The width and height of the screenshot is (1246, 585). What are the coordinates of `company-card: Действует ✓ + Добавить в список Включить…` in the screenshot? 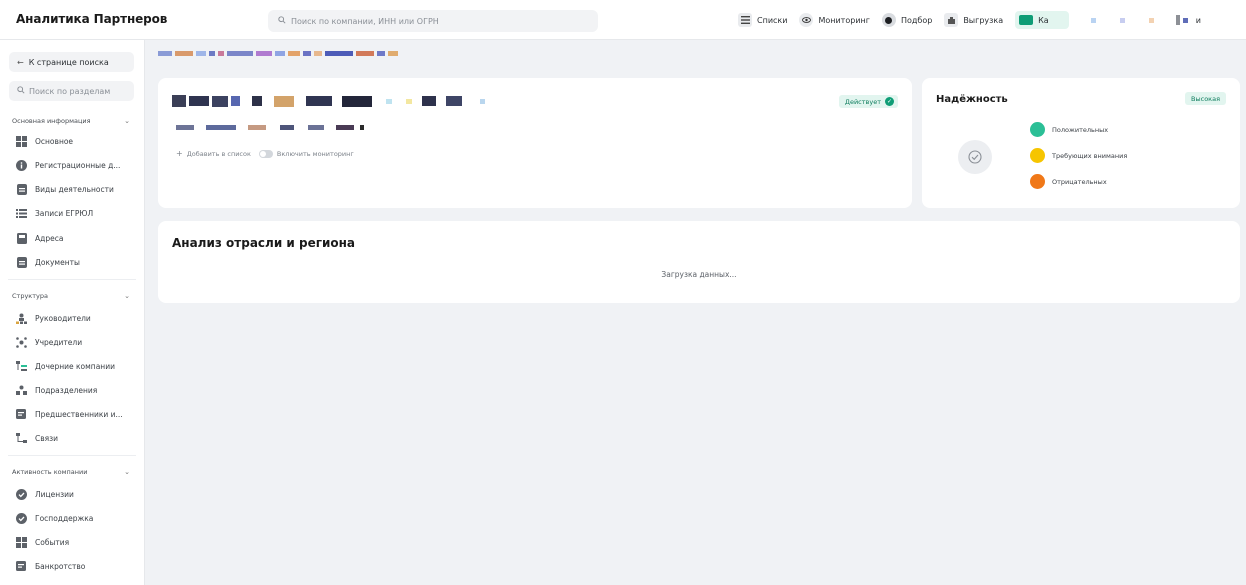 It's located at (535, 143).